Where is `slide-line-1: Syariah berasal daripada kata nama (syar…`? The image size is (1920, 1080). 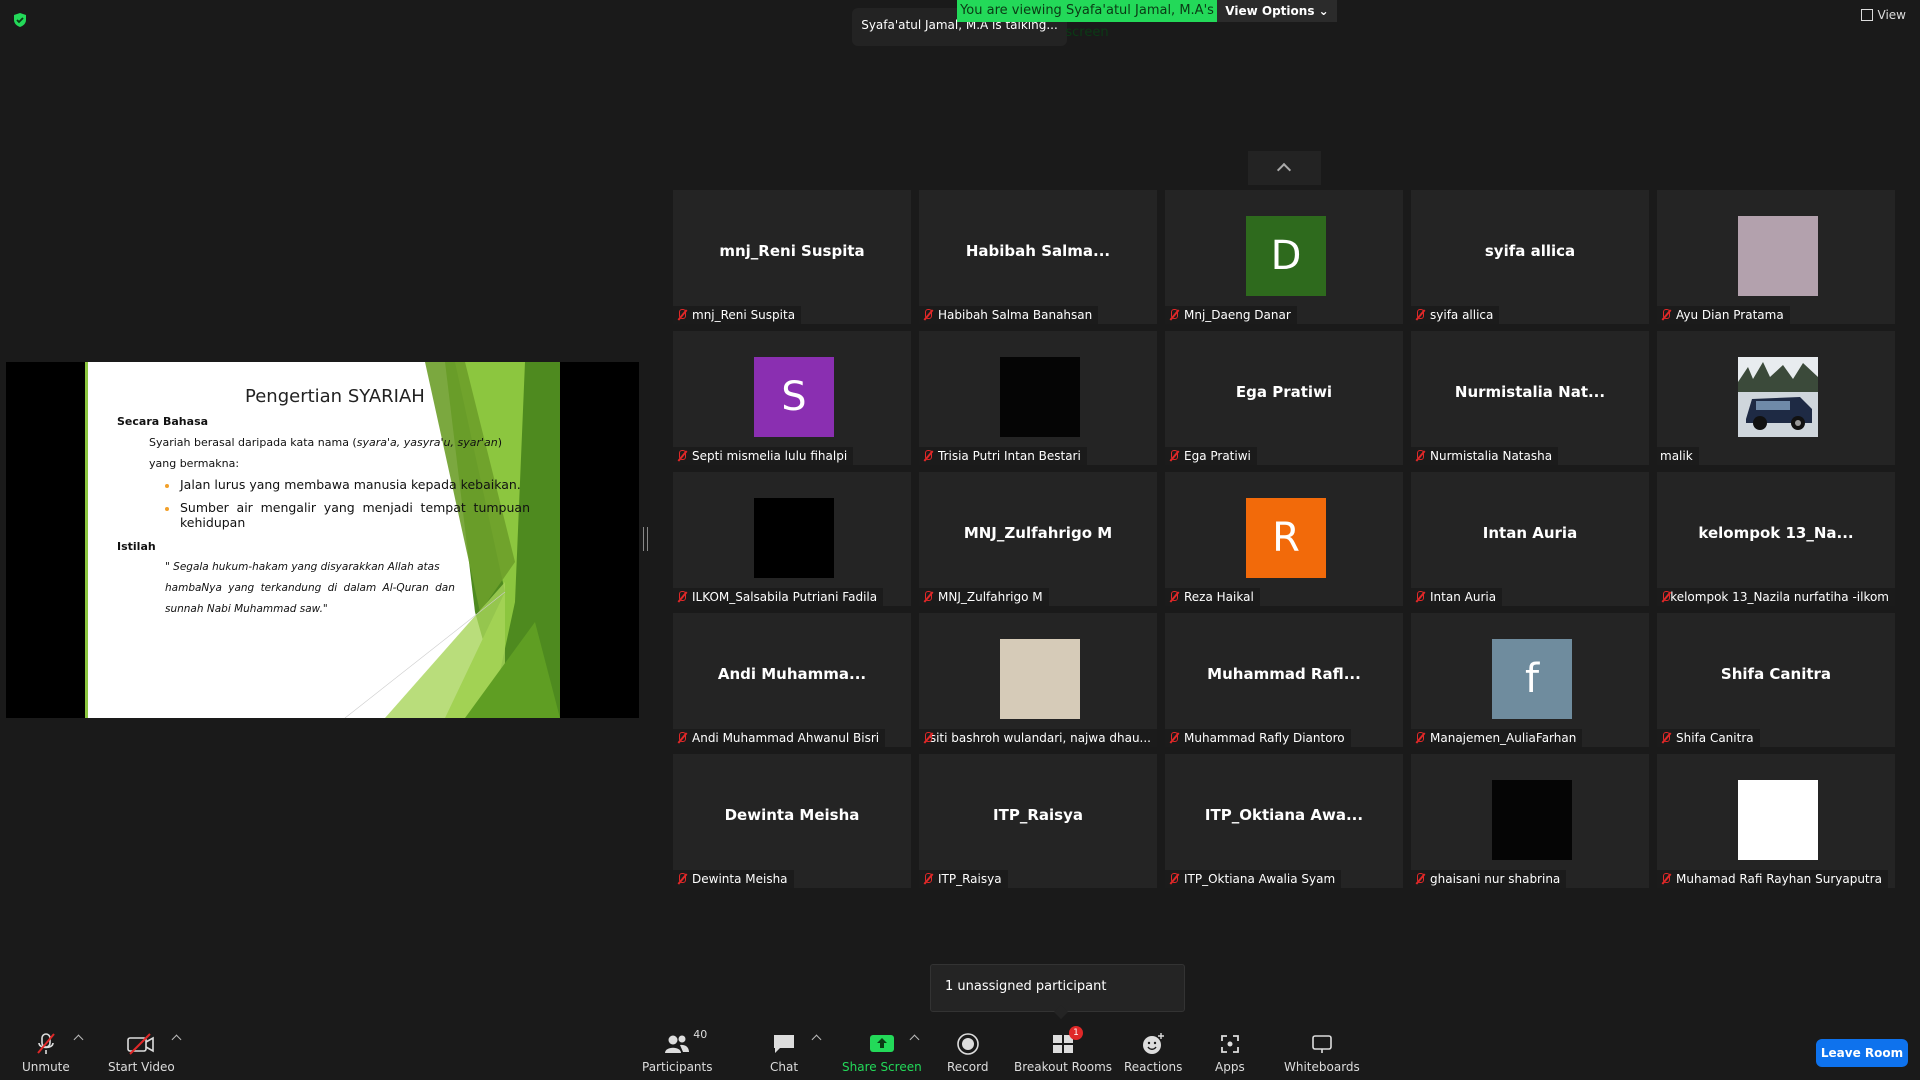
slide-line-1: Syariah berasal daripada kata nama (syar… is located at coordinates (325, 442).